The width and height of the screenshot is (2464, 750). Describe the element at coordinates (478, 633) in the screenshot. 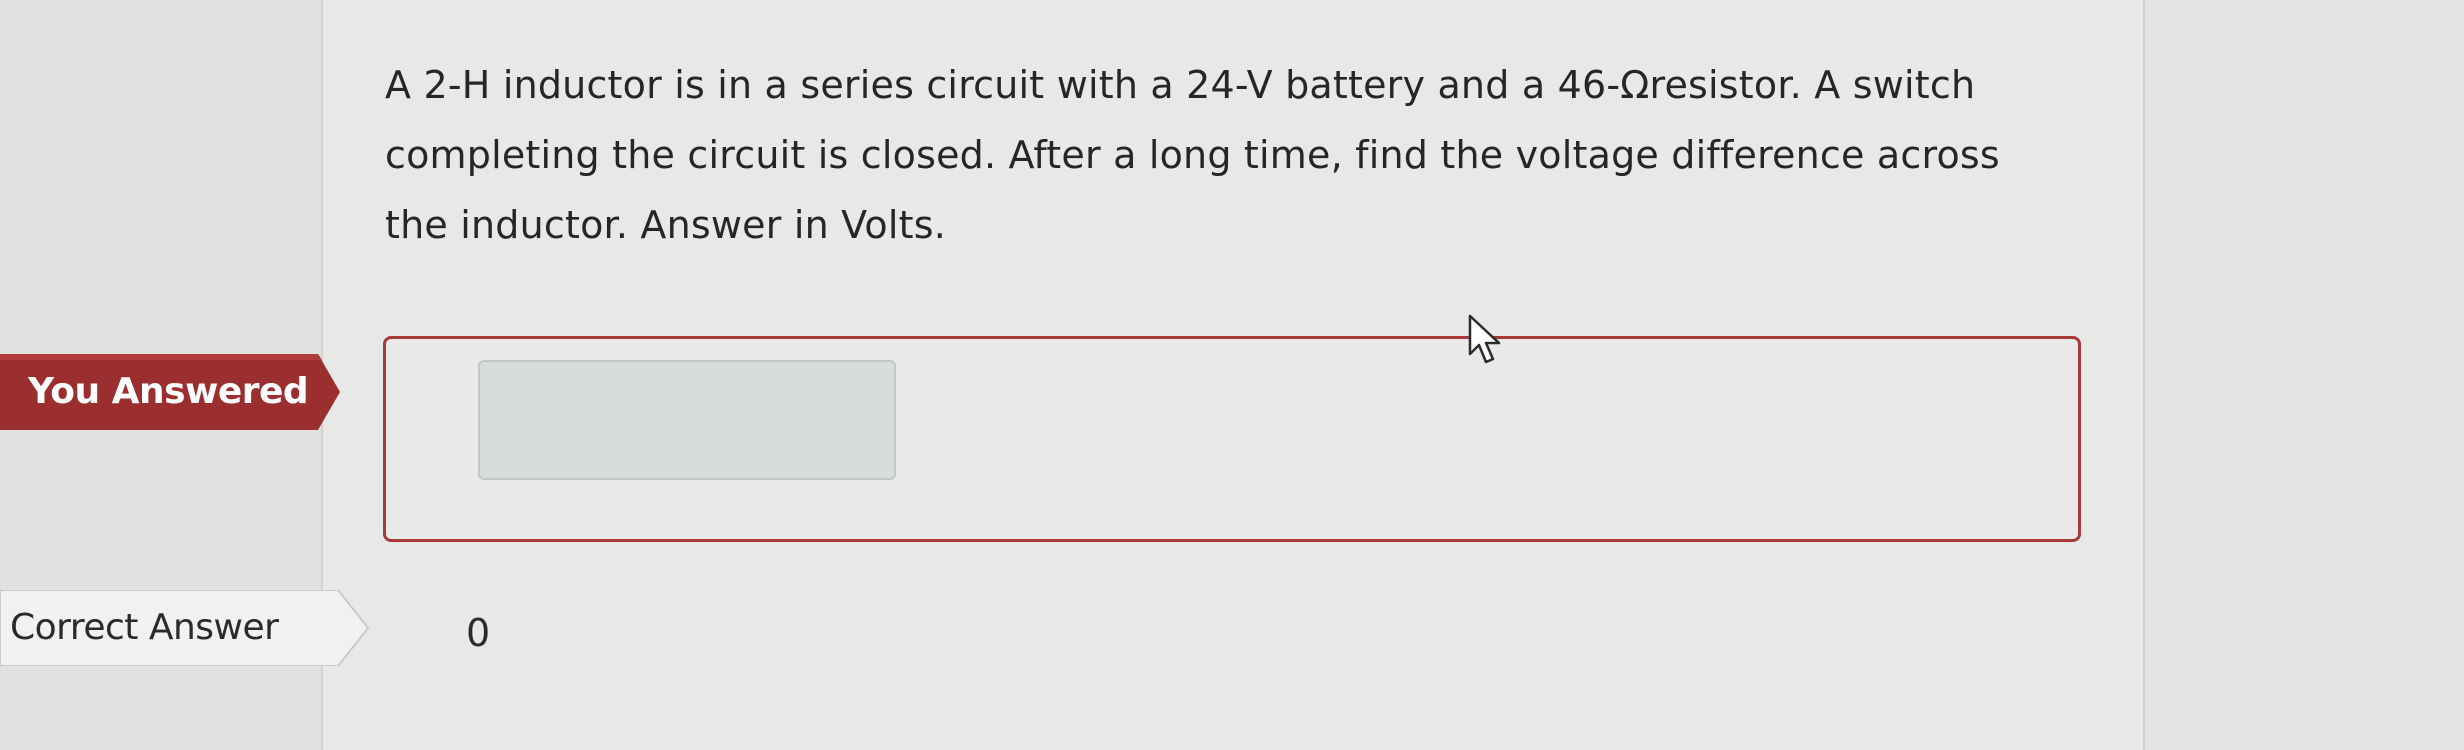

I see `correct-answer-value: 0` at that location.